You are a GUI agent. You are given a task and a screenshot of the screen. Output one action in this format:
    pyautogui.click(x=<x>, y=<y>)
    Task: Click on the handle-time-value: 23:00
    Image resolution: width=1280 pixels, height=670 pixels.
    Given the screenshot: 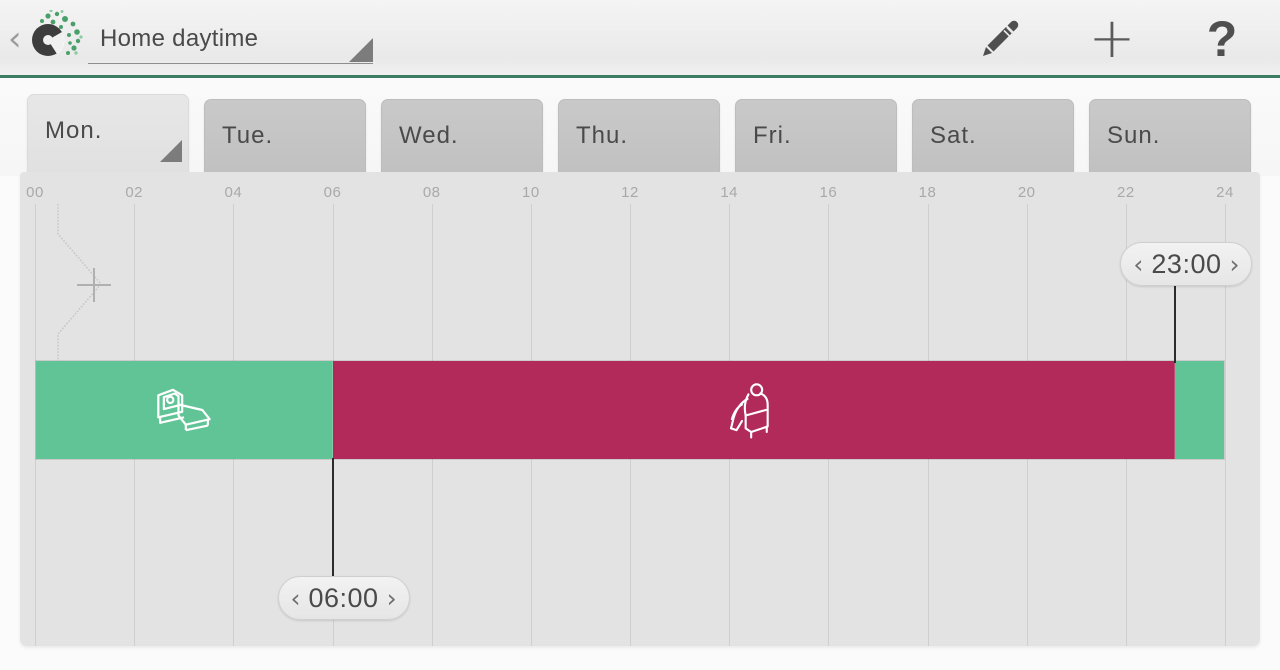 What is the action you would take?
    pyautogui.click(x=1186, y=263)
    